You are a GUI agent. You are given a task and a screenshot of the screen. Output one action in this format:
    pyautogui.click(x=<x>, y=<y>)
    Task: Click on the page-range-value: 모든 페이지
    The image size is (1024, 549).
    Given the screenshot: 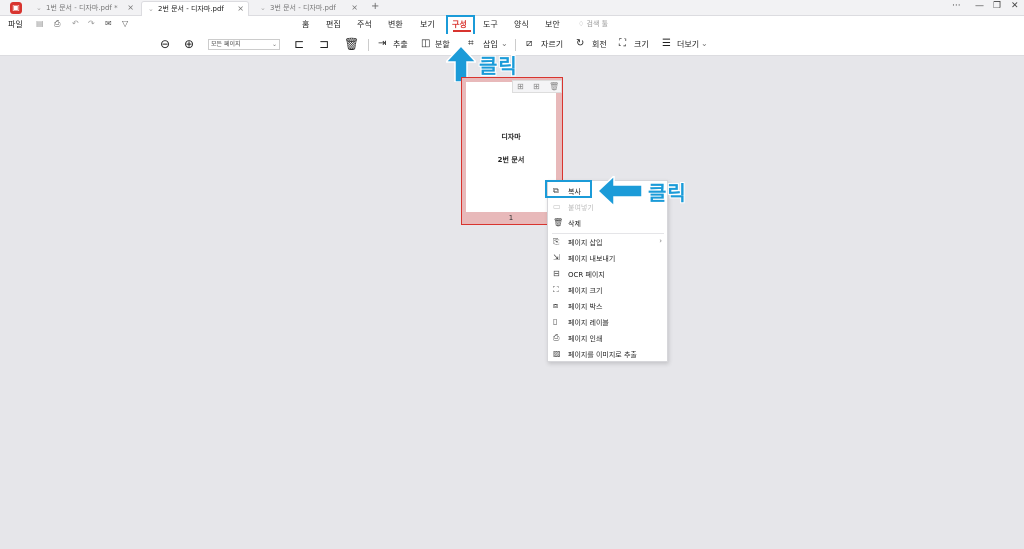 What is the action you would take?
    pyautogui.click(x=226, y=44)
    